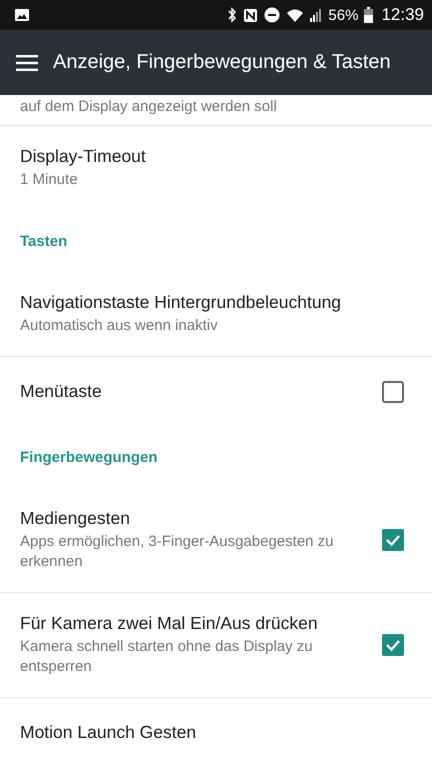  What do you see at coordinates (169, 623) in the screenshot?
I see `setting-title: Für Kamera zwei Mal Ein/Aus drücken` at bounding box center [169, 623].